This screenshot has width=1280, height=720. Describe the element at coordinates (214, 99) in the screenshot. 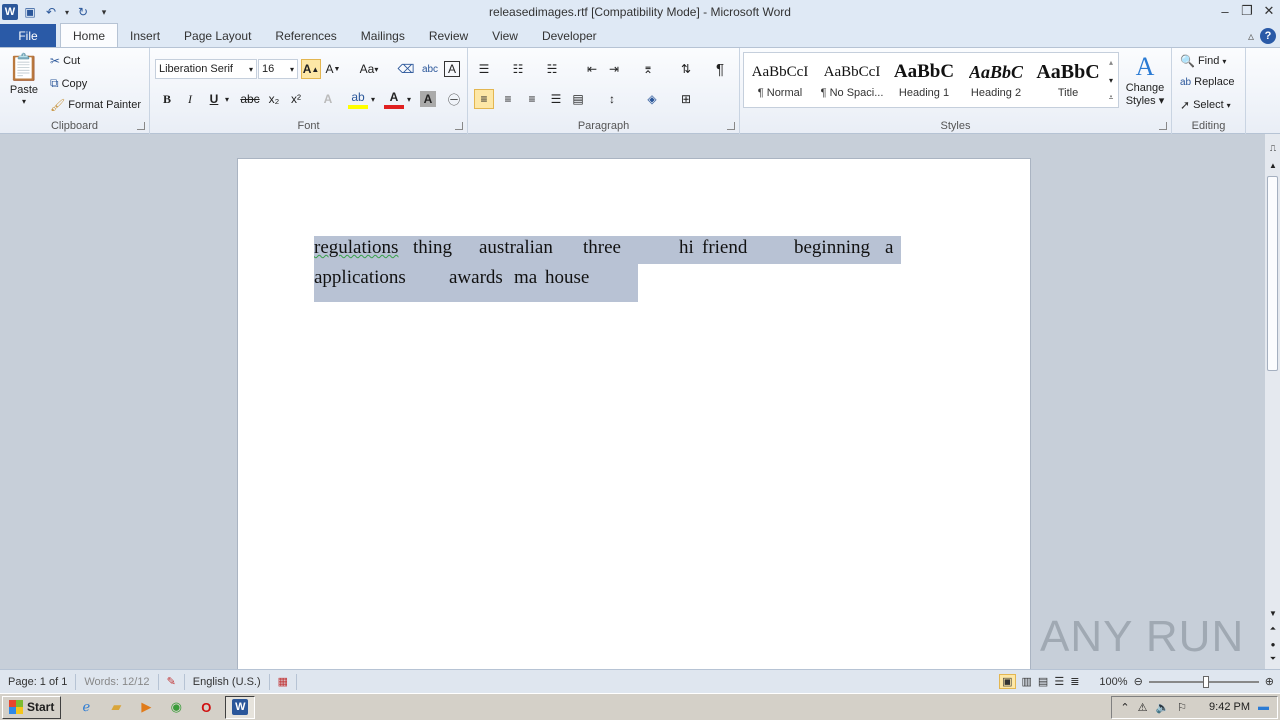

I see `underline-button: U` at that location.